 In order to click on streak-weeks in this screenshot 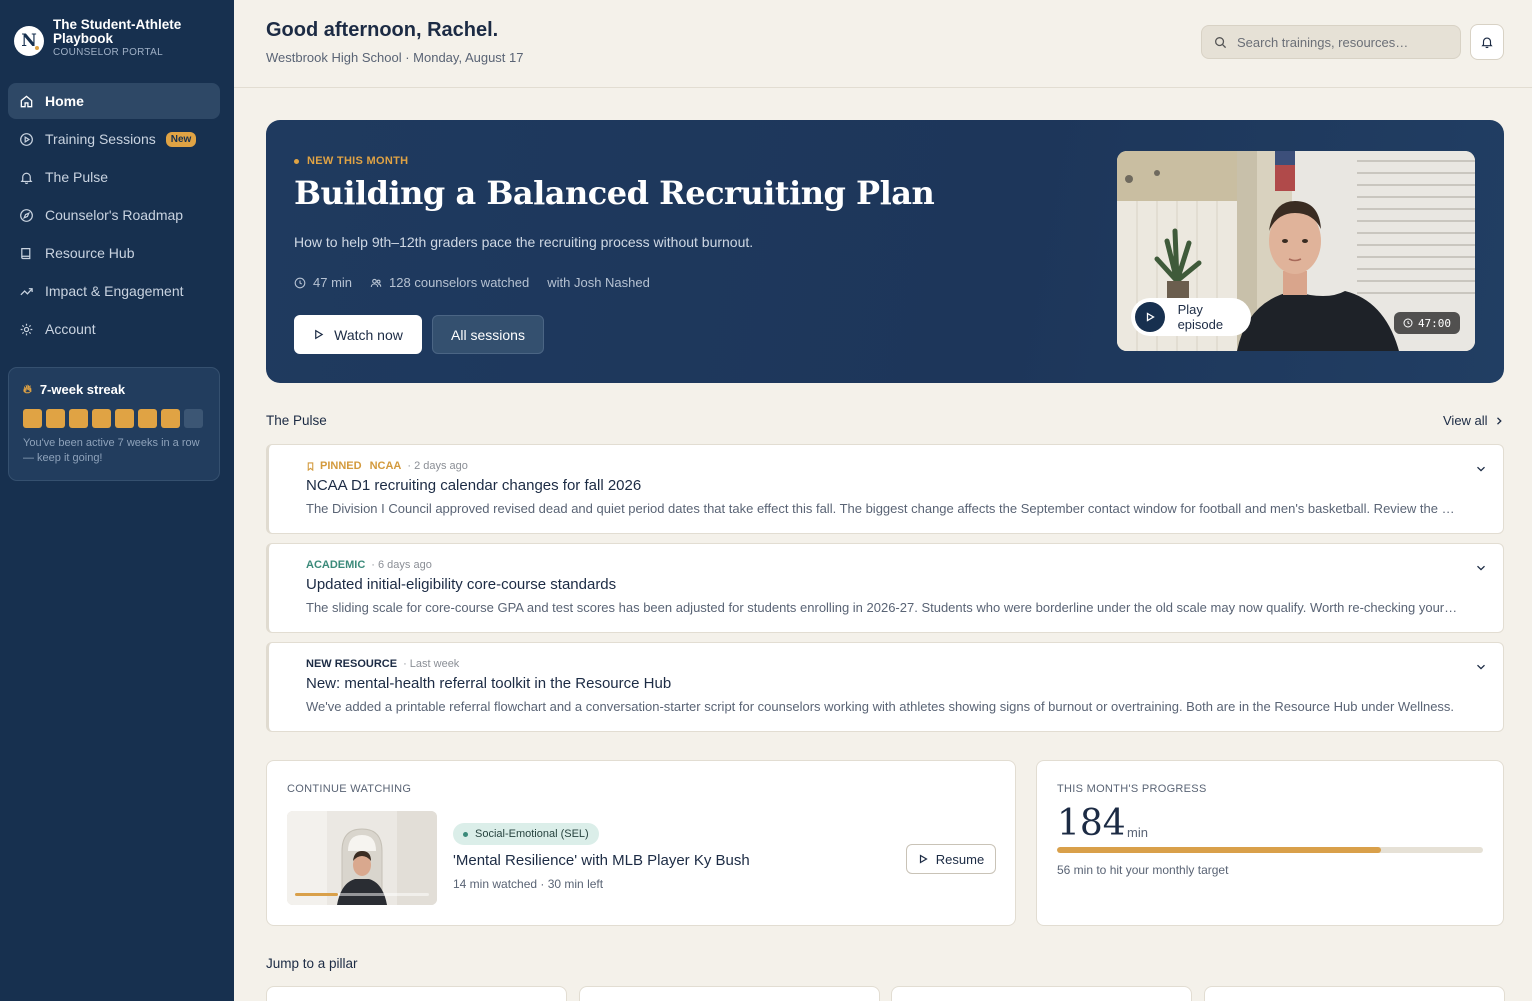, I will do `click(114, 418)`.